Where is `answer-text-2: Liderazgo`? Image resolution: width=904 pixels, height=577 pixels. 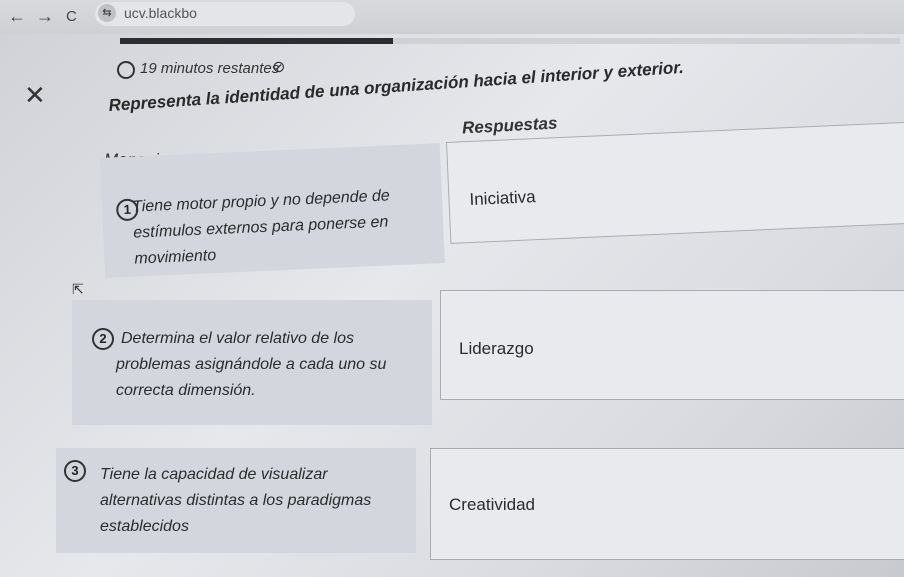
answer-text-2: Liderazgo is located at coordinates (496, 348).